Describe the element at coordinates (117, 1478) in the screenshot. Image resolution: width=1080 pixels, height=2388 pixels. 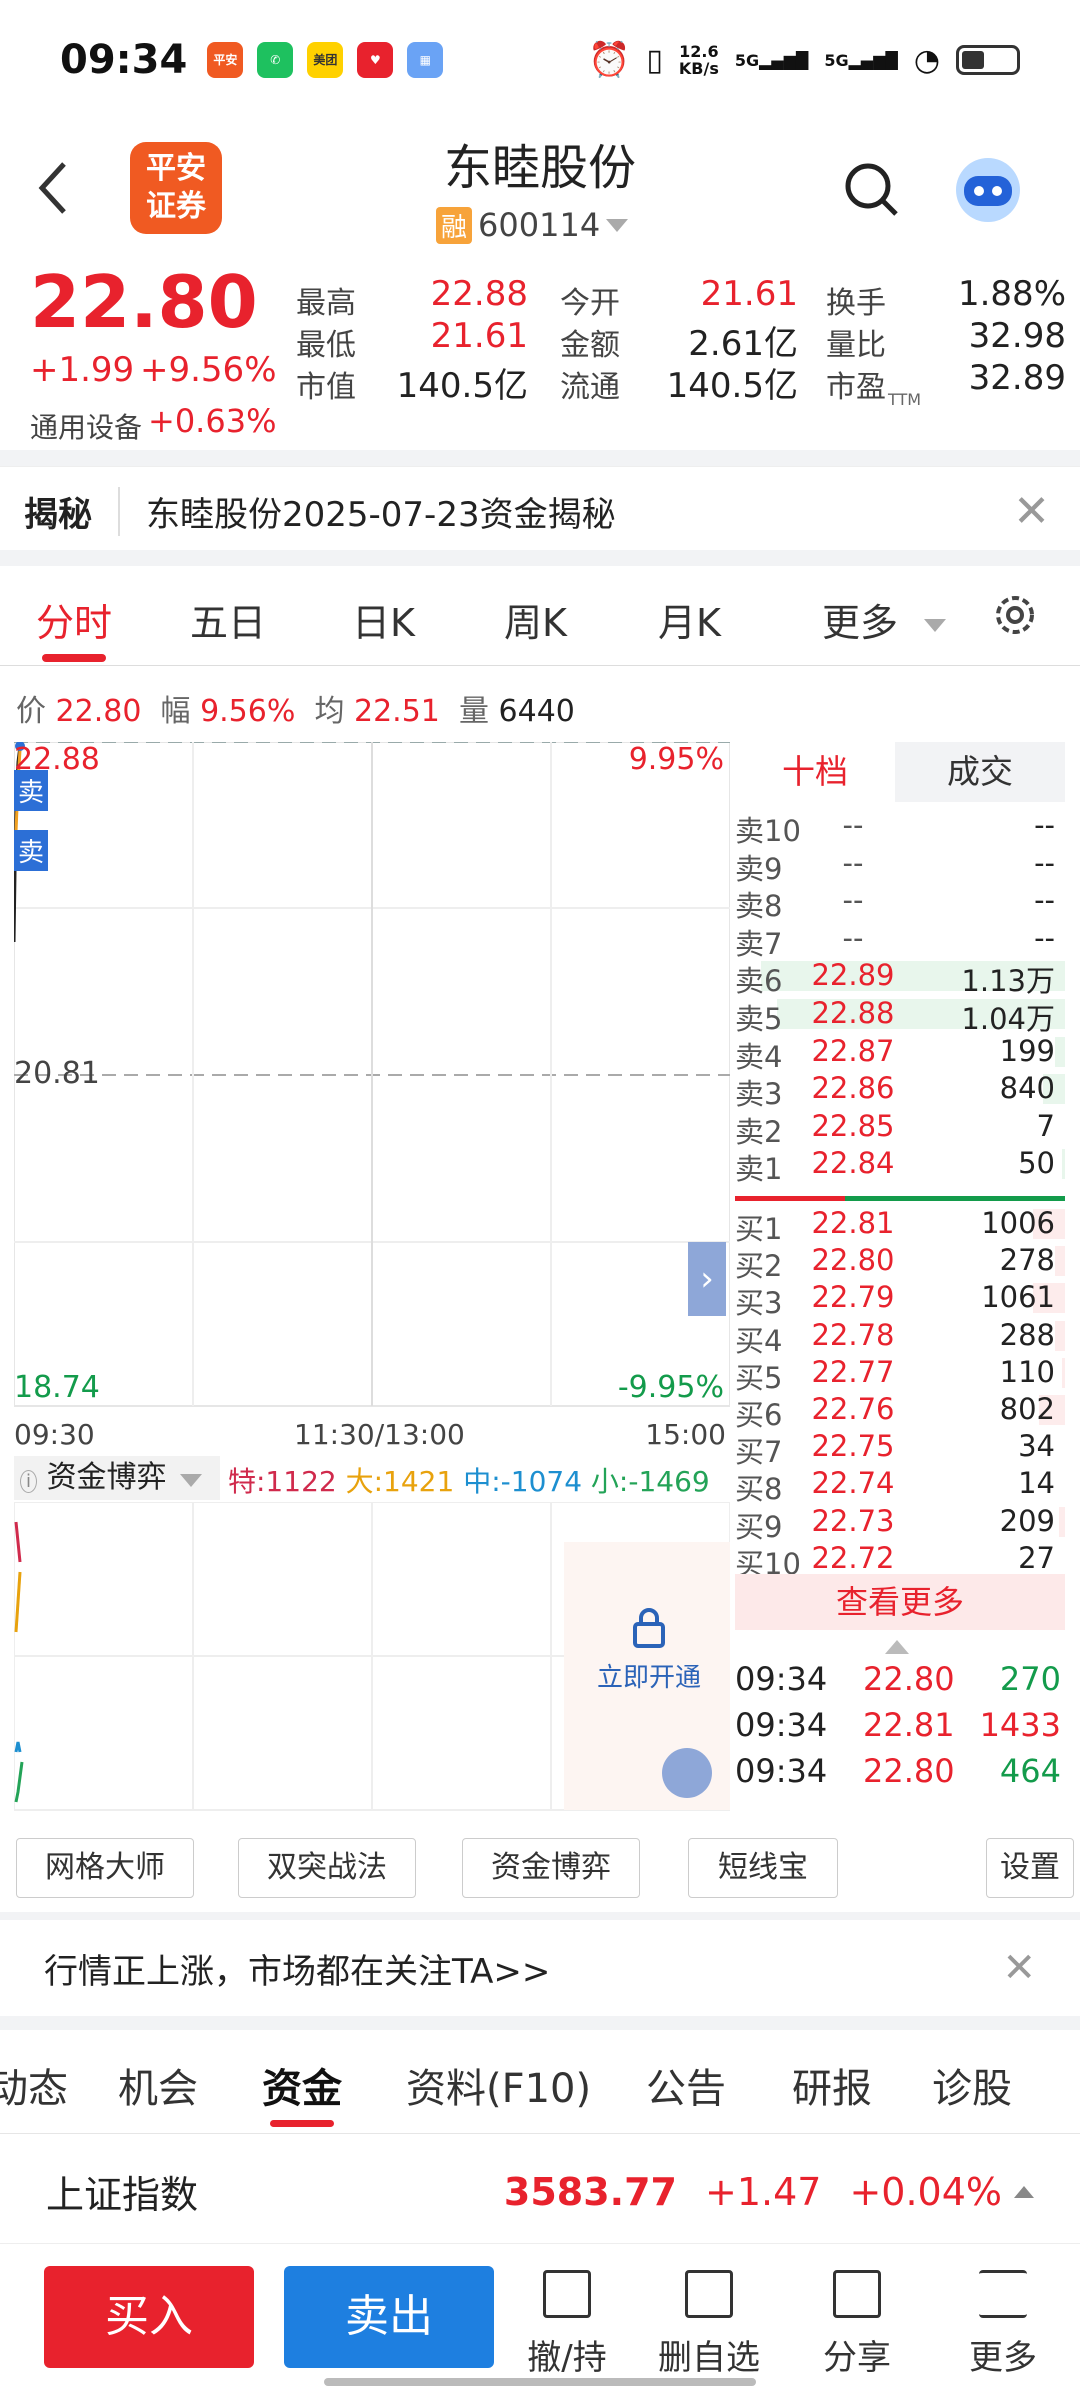
I see `fund-flow-selector: i 资金博弈` at that location.